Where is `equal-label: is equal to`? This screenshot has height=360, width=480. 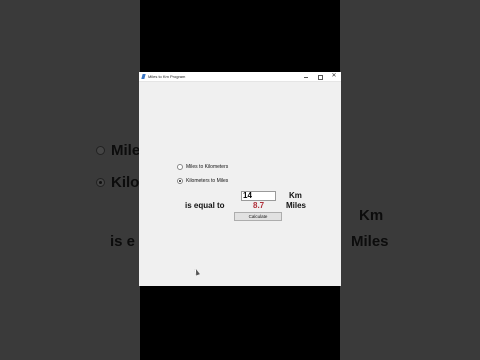 equal-label: is equal to is located at coordinates (205, 205).